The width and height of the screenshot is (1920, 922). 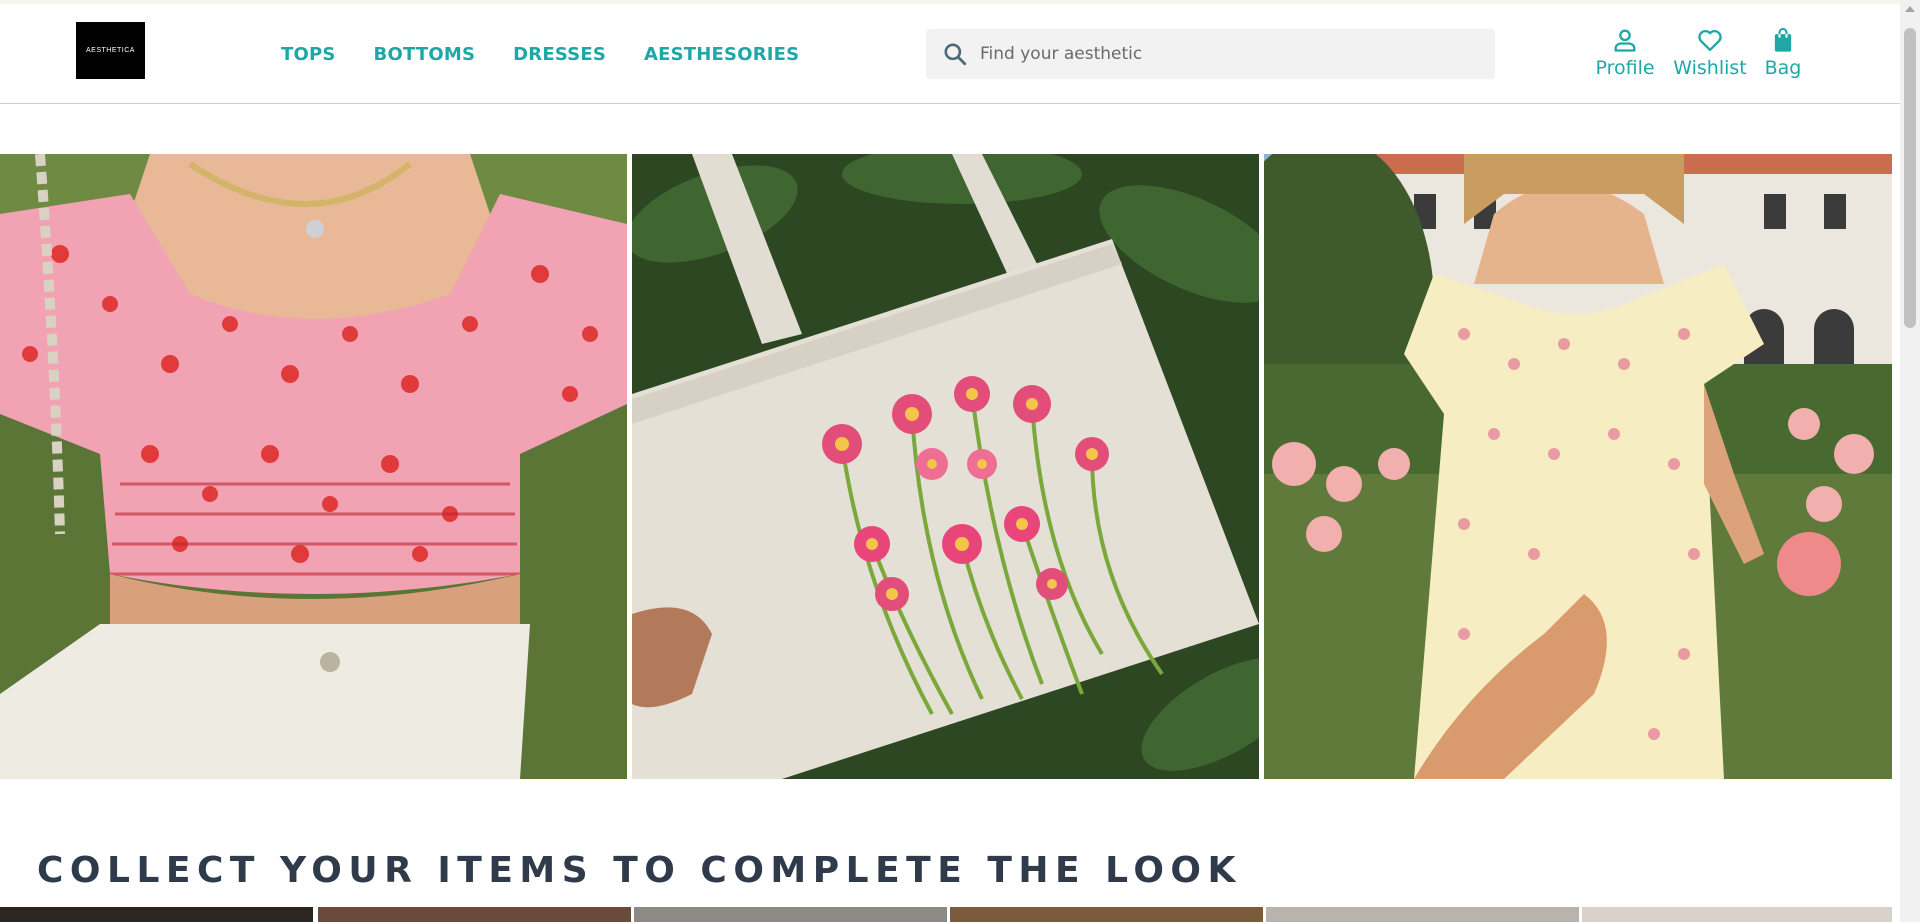 What do you see at coordinates (1783, 39) in the screenshot?
I see `shopping-bag-icon` at bounding box center [1783, 39].